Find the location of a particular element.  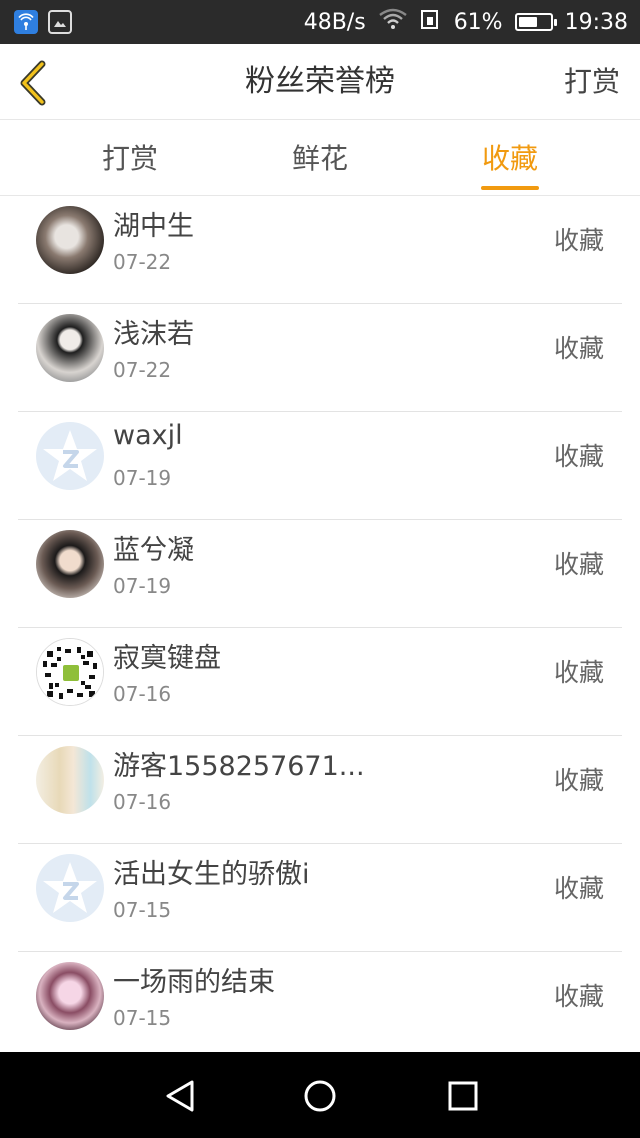

status-bar: 48B/s 61% 19:38 is located at coordinates (320, 22).